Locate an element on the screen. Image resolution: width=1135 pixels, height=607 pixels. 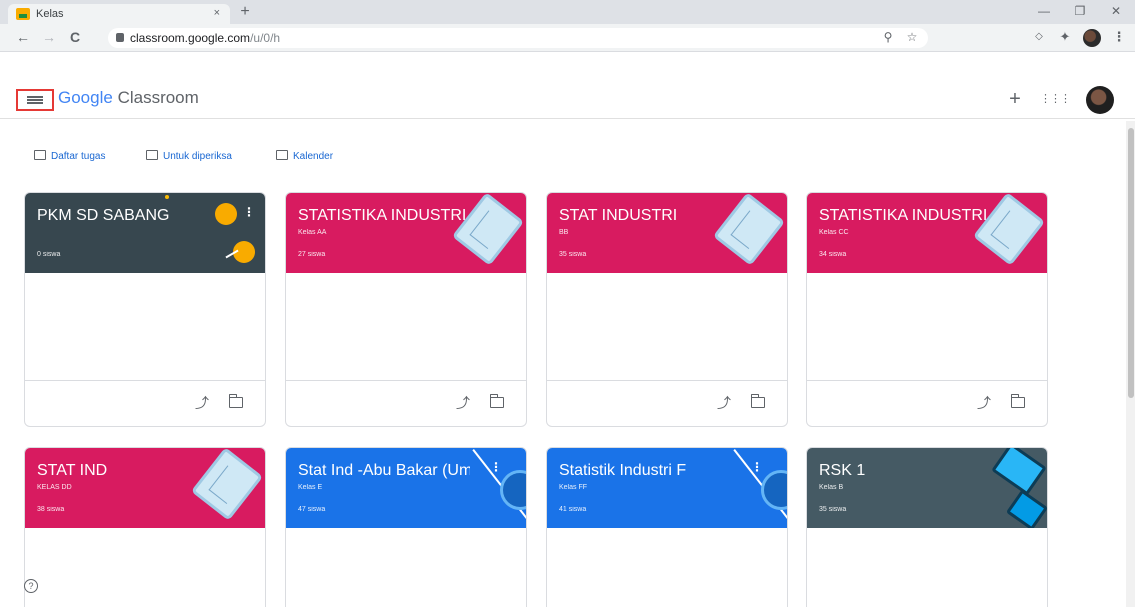
decor-dot-icon is located at coordinates (167, 197).